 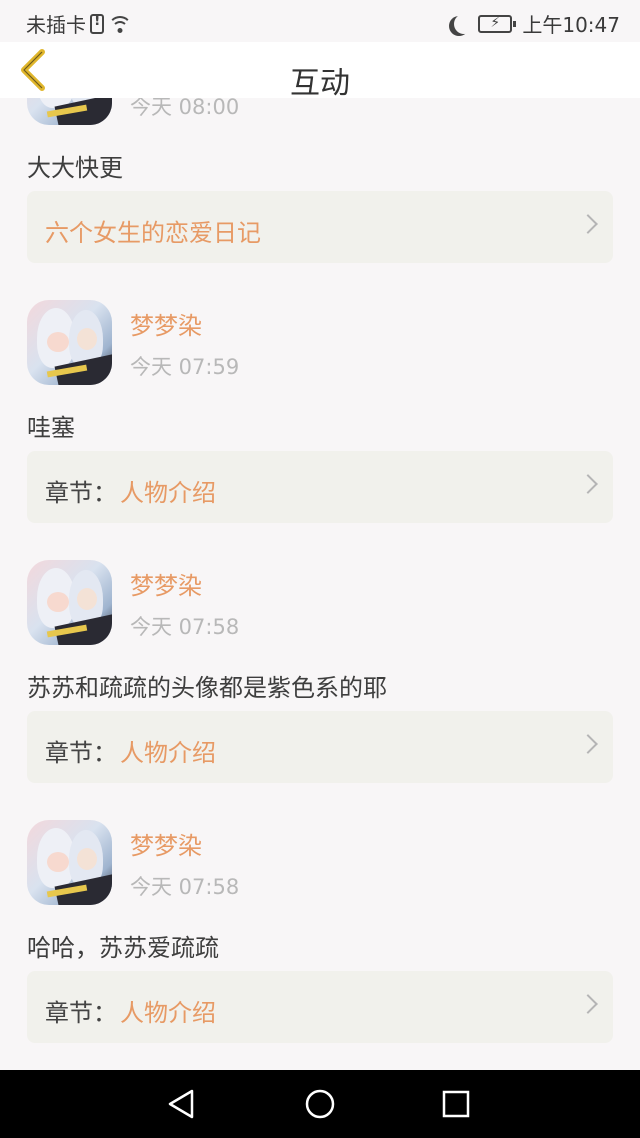 I want to click on triangle-back-icon, so click(x=181, y=1104).